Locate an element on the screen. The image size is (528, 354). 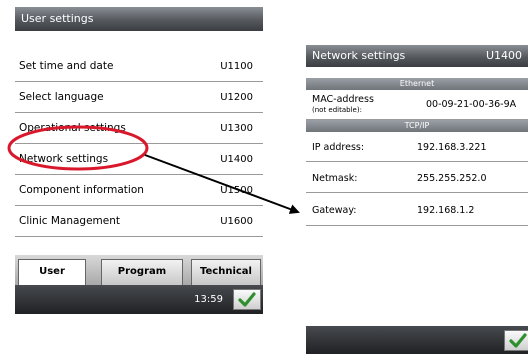
mac-address-label: MAC-address is located at coordinates (343, 99).